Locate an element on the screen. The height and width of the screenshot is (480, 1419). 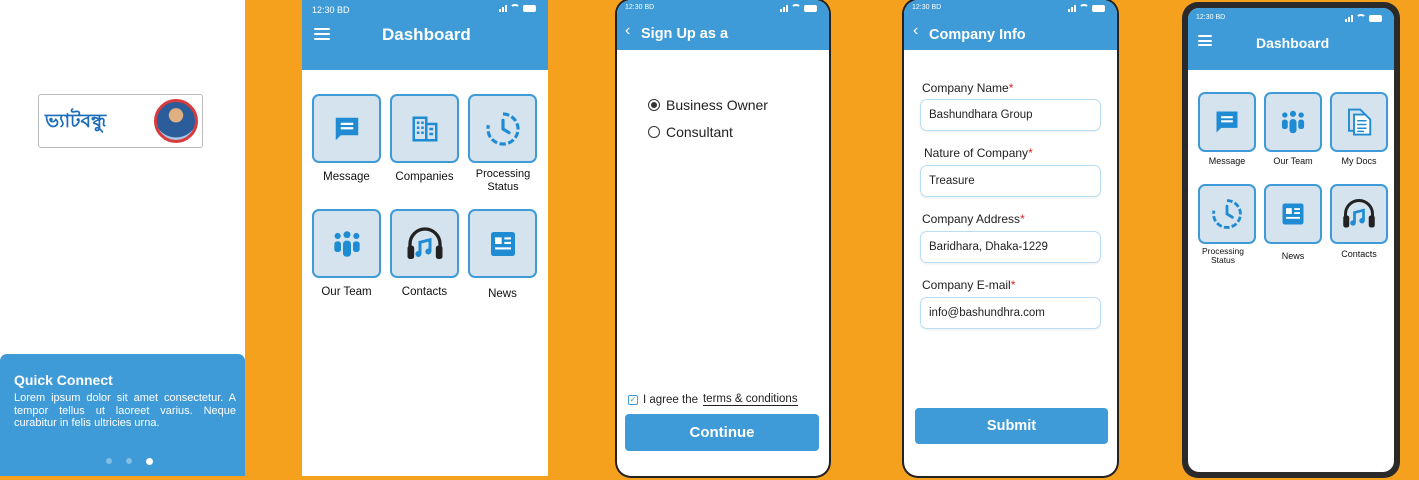
field-label-company-address: Company Address* is located at coordinates (973, 219).